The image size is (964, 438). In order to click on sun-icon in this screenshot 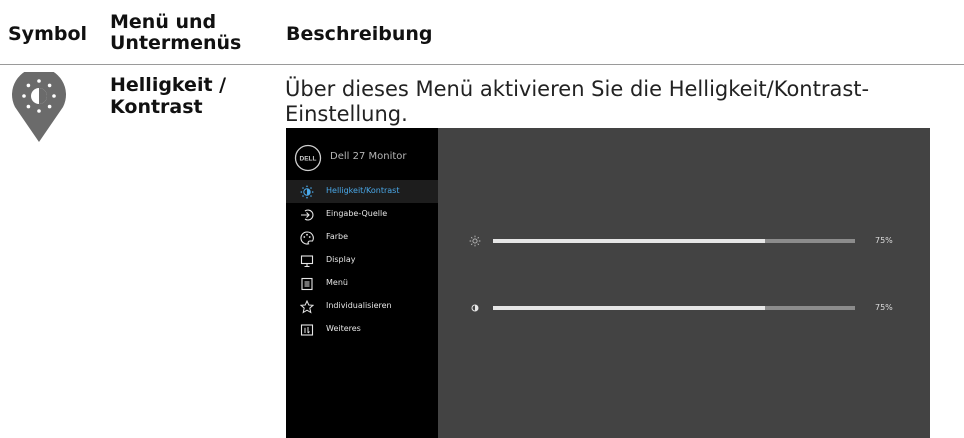, I will do `click(475, 241)`.